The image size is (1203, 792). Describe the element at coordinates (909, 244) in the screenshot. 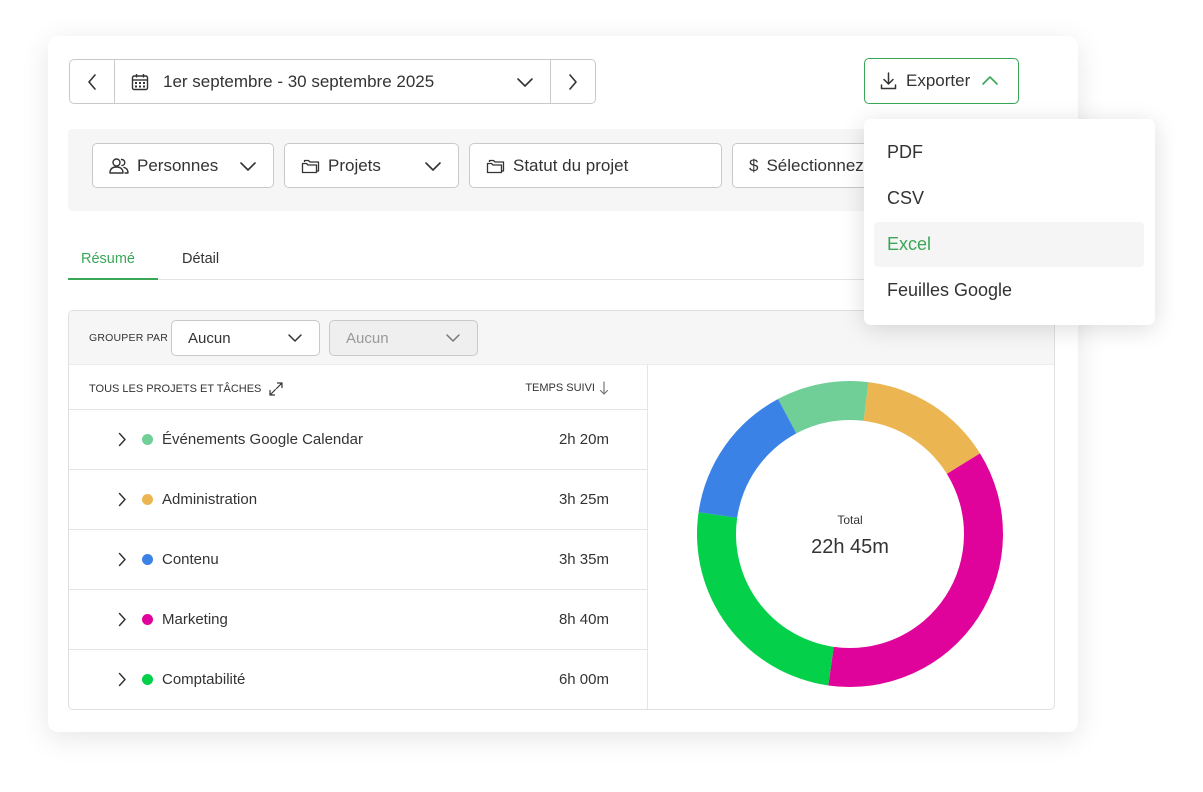

I see `export-option-excel-label: Excel` at that location.